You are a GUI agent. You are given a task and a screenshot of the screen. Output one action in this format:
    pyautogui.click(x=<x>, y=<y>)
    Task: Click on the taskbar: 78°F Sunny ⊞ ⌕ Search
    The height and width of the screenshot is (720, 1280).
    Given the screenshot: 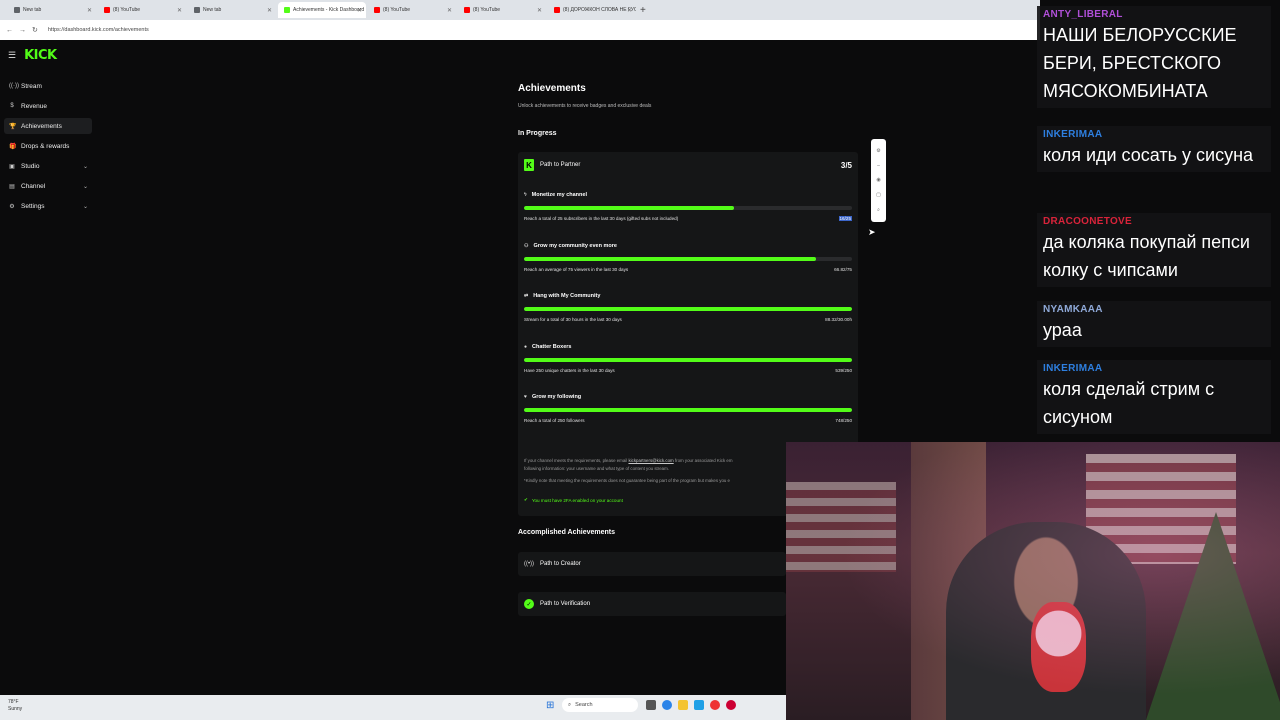 What is the action you would take?
    pyautogui.click(x=393, y=707)
    